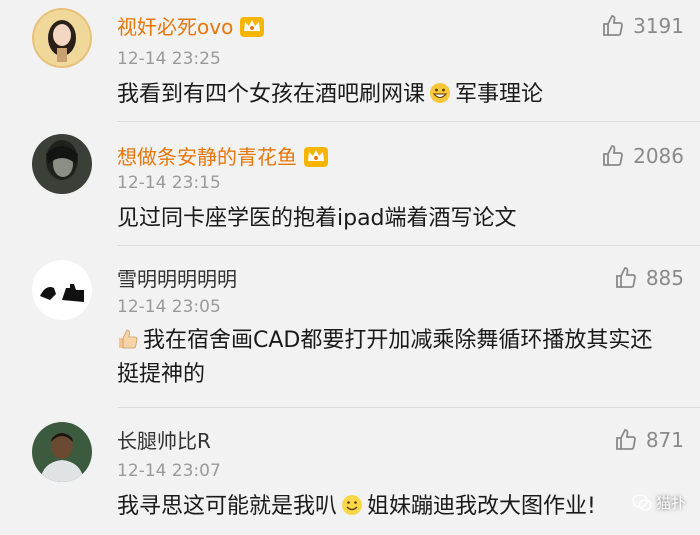 This screenshot has height=535, width=700. Describe the element at coordinates (440, 92) in the screenshot. I see `grin-emoji-icon` at that location.